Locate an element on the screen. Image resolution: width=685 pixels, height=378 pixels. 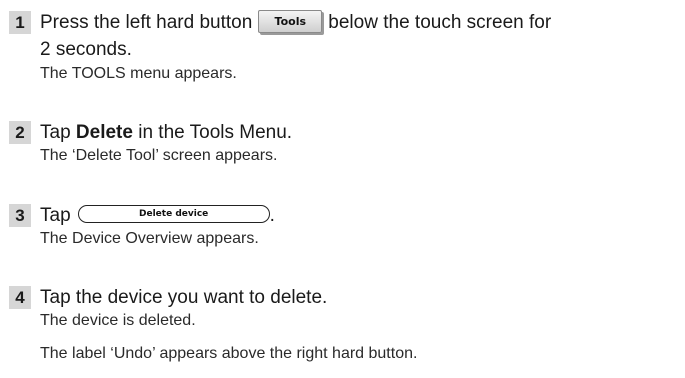
delete-label: Delete is located at coordinates (104, 132).